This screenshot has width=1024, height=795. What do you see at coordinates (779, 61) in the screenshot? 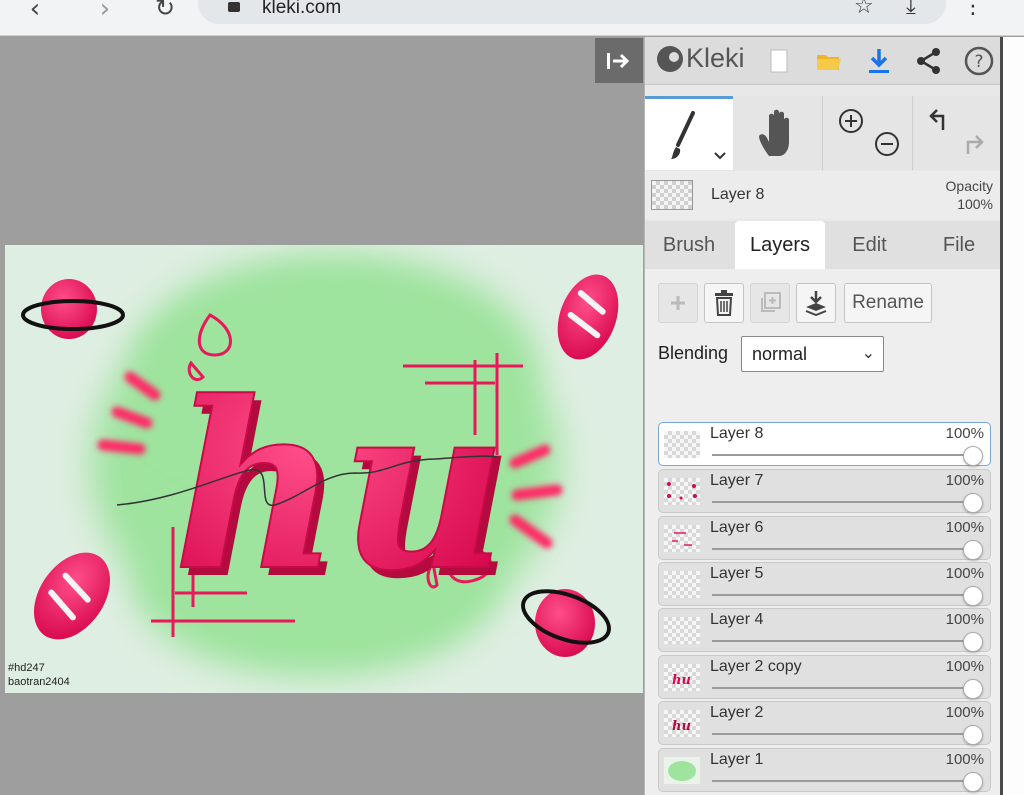
I see `new-file-icon` at bounding box center [779, 61].